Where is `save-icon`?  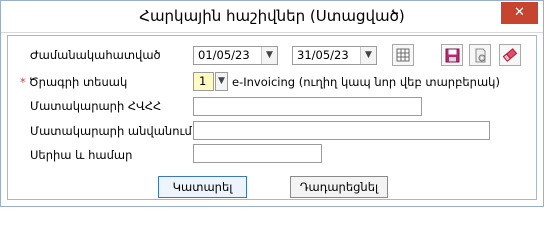
save-icon is located at coordinates (452, 55).